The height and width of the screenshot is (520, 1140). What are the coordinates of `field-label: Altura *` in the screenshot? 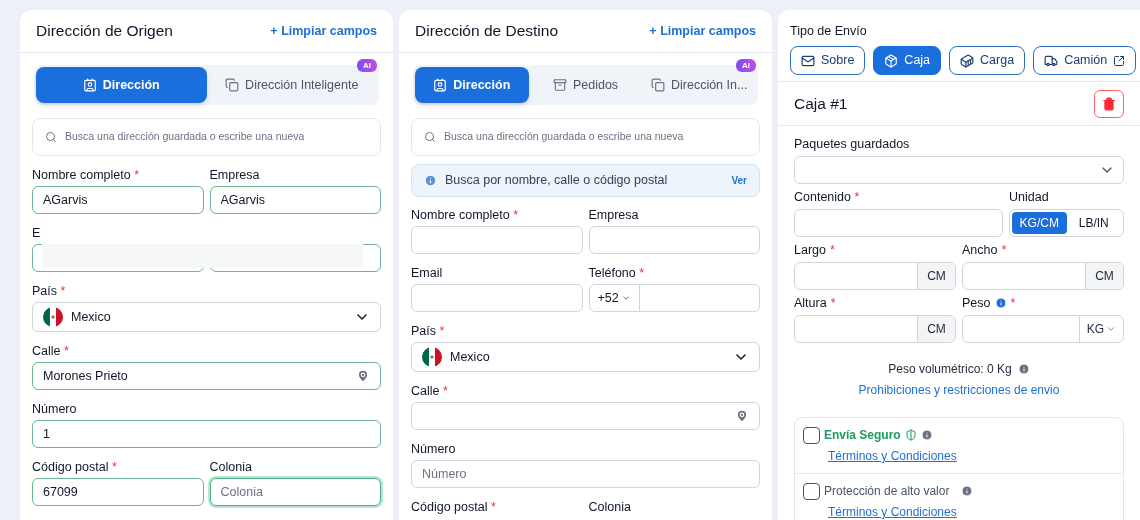 It's located at (815, 303).